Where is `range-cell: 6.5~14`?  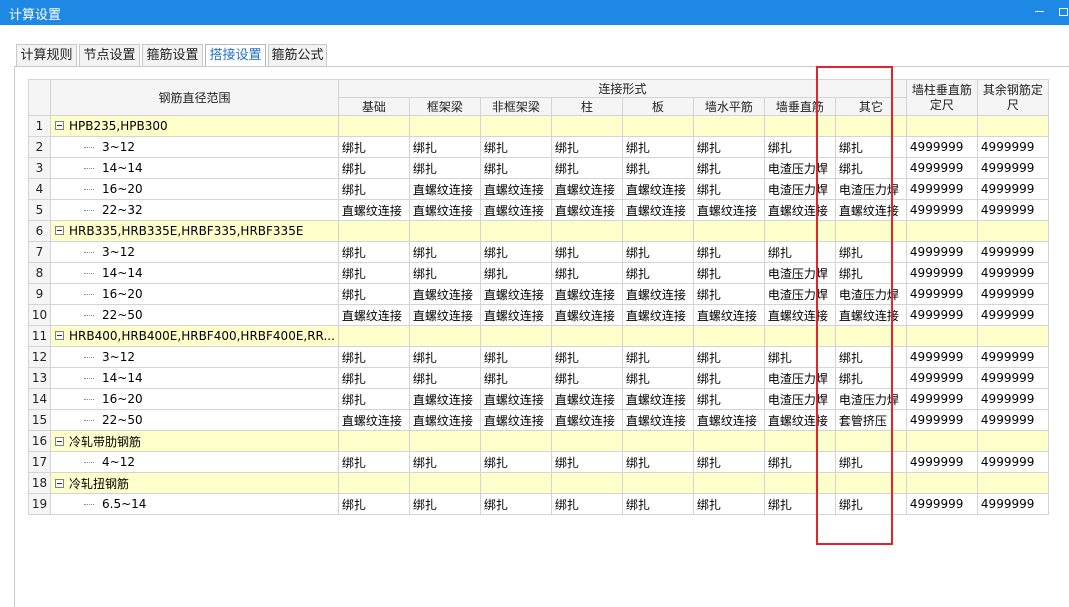
range-cell: 6.5~14 is located at coordinates (194, 504).